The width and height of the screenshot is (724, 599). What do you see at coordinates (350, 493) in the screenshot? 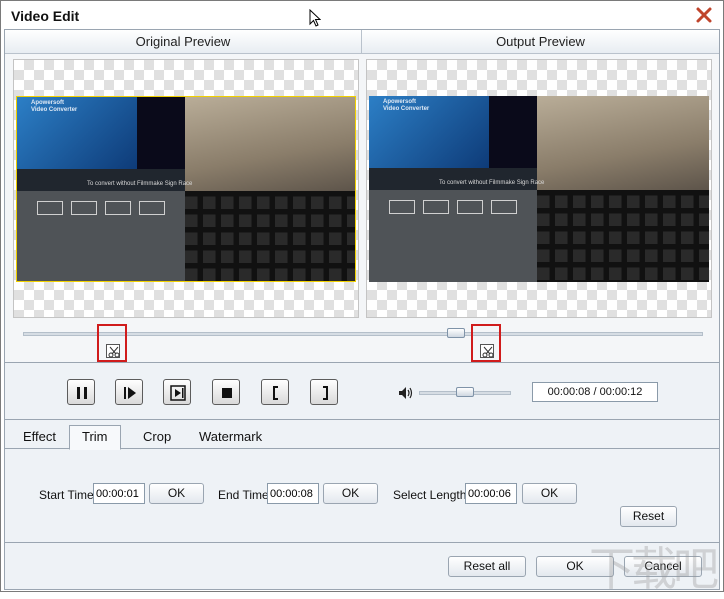
I see `end-time-ok-button: OK` at bounding box center [350, 493].